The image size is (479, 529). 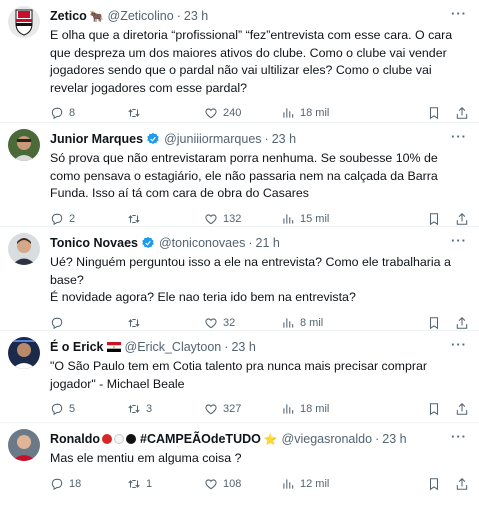 I want to click on timestamp: 21 h, so click(x=268, y=243).